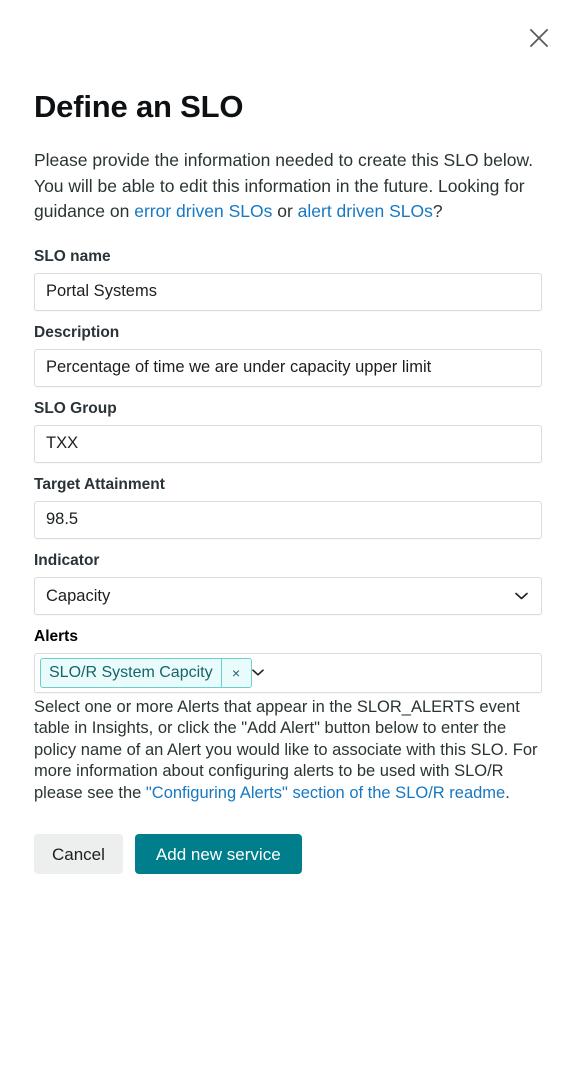 The width and height of the screenshot is (576, 1088). Describe the element at coordinates (507, 792) in the screenshot. I see `alerts-help-suffix: .` at that location.